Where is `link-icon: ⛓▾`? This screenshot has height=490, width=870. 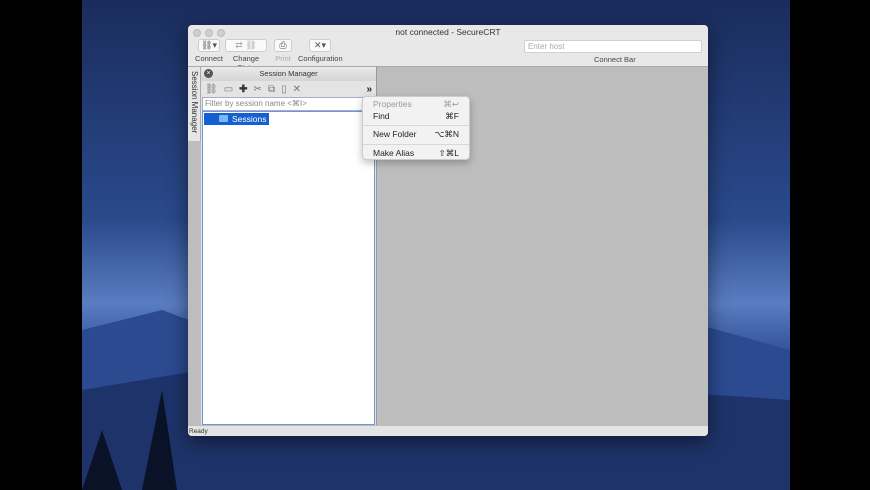 link-icon: ⛓▾ is located at coordinates (209, 45).